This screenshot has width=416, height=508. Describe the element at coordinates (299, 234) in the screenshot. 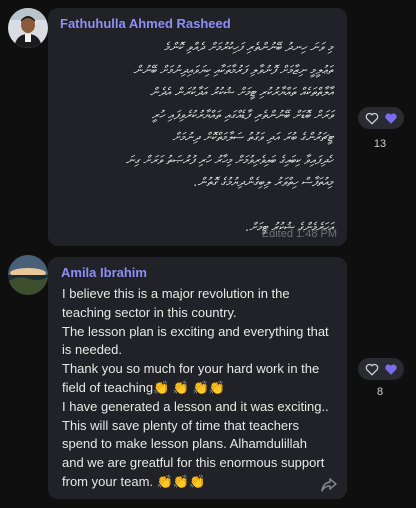

I see `edited-timestamp: Edited 1:48 PM` at that location.